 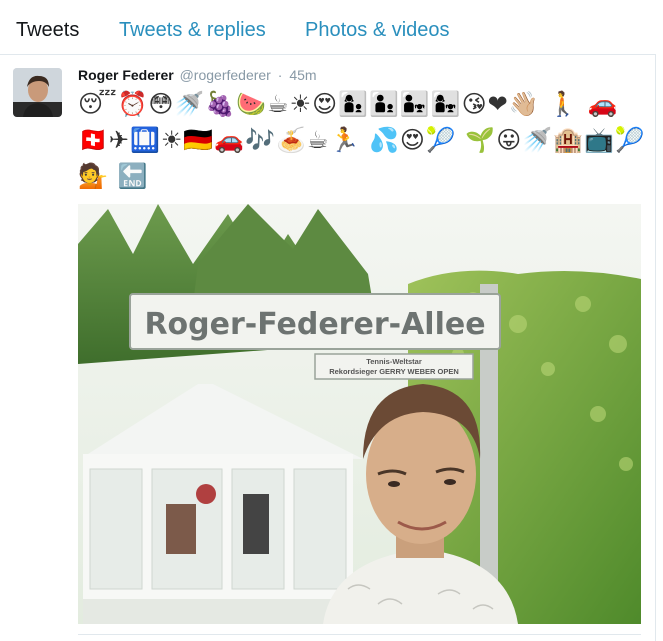 I want to click on timestamp: 45m, so click(x=302, y=75).